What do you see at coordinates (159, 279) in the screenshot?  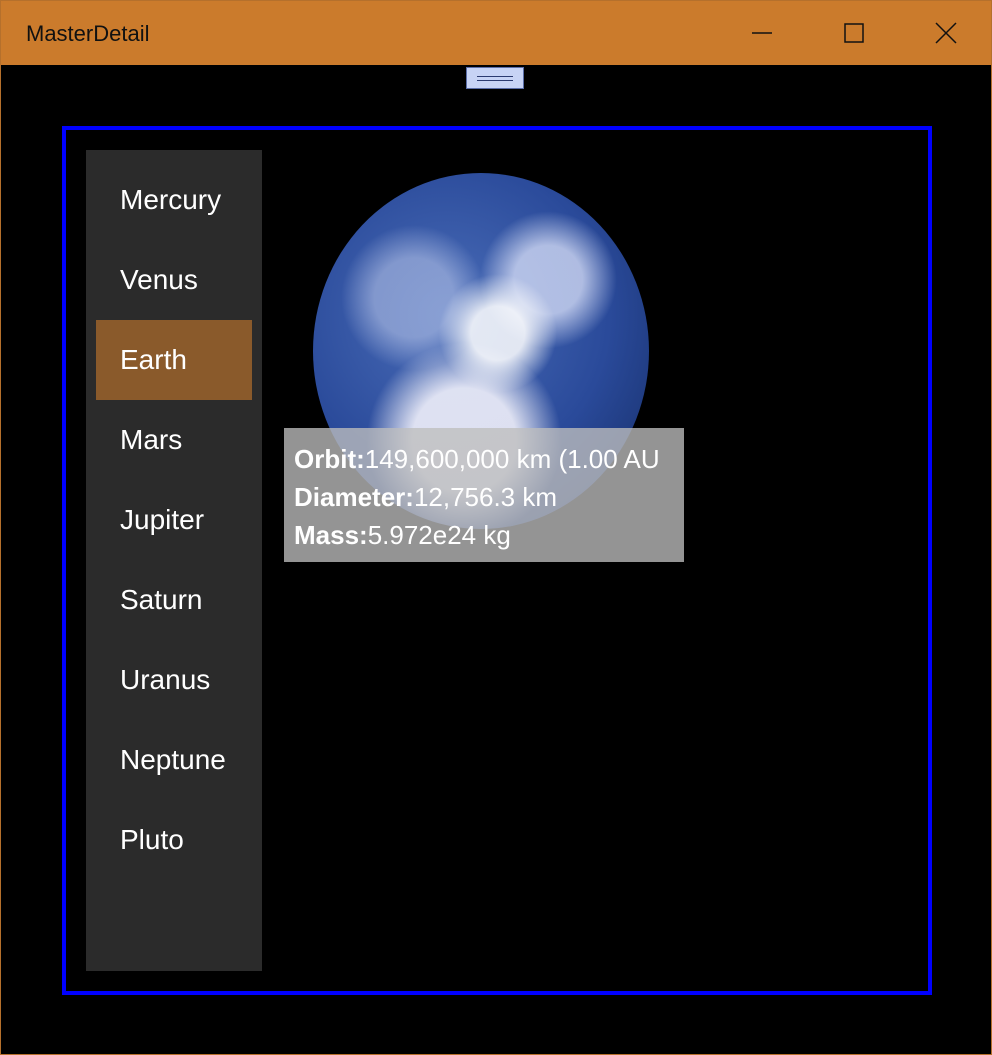 I see `planet-item-label: Venus` at bounding box center [159, 279].